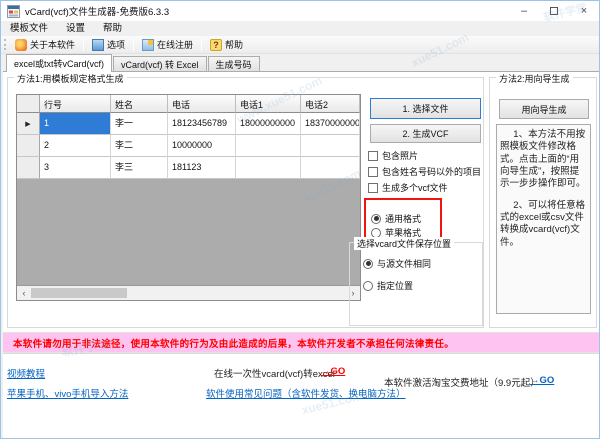  Describe the element at coordinates (75, 104) in the screenshot. I see `column-header: 行号` at that location.